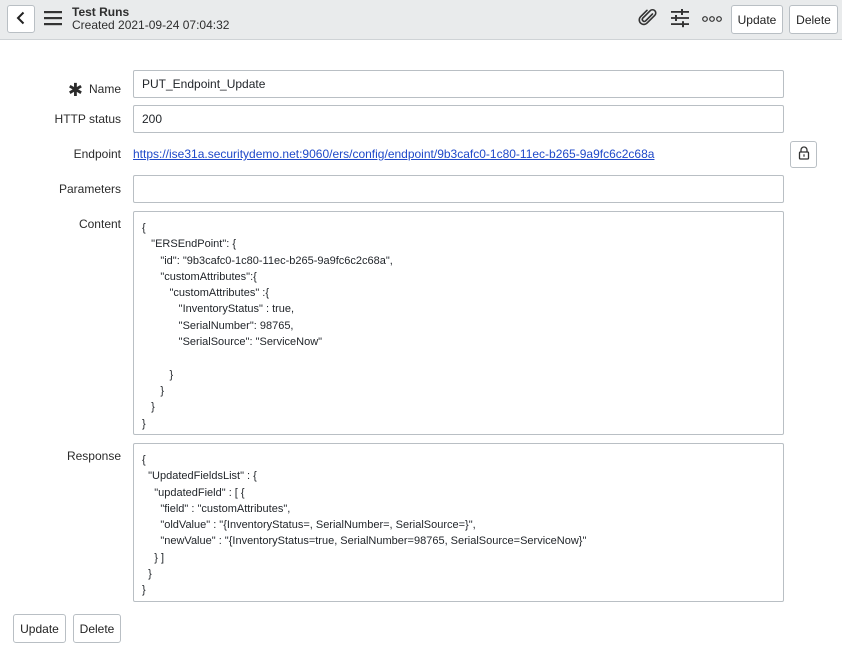 The image size is (842, 650). I want to click on delete-button-footer: Delete, so click(97, 628).